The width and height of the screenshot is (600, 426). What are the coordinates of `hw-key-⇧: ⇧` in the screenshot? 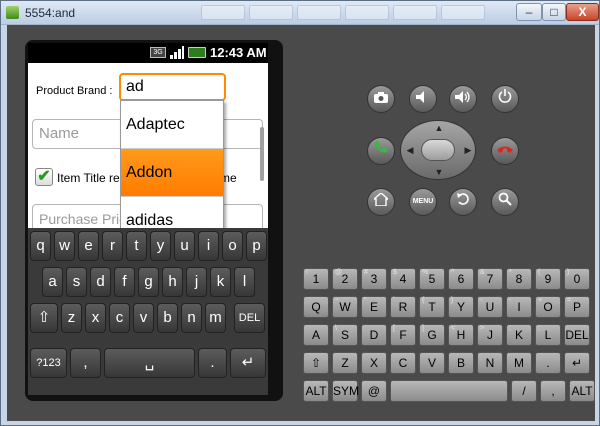 It's located at (316, 363).